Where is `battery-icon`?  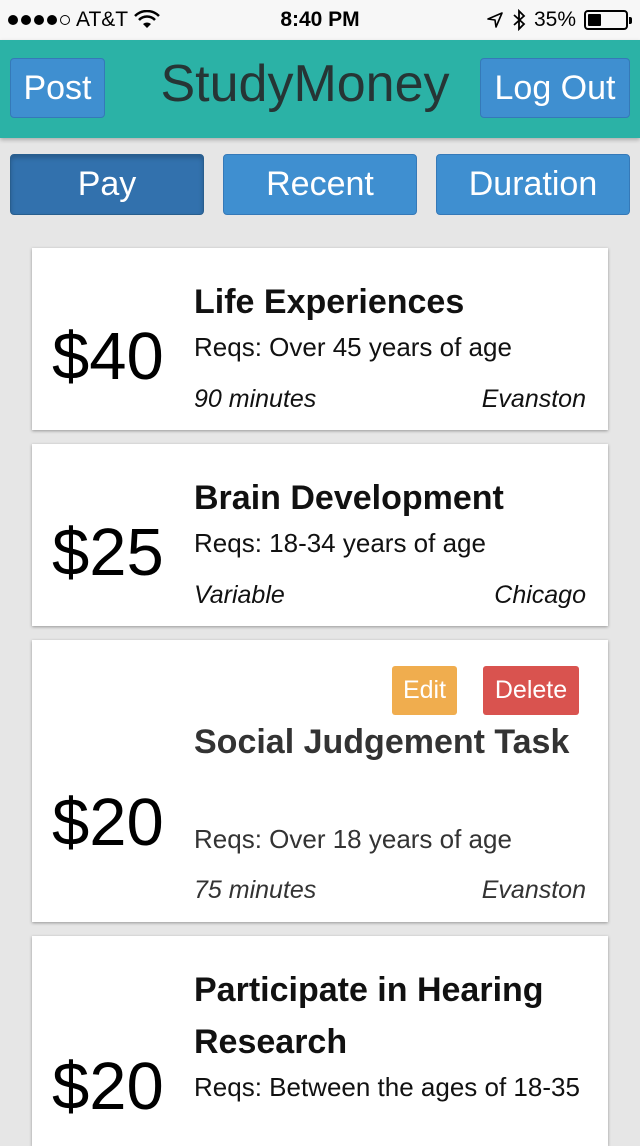
battery-icon is located at coordinates (608, 20).